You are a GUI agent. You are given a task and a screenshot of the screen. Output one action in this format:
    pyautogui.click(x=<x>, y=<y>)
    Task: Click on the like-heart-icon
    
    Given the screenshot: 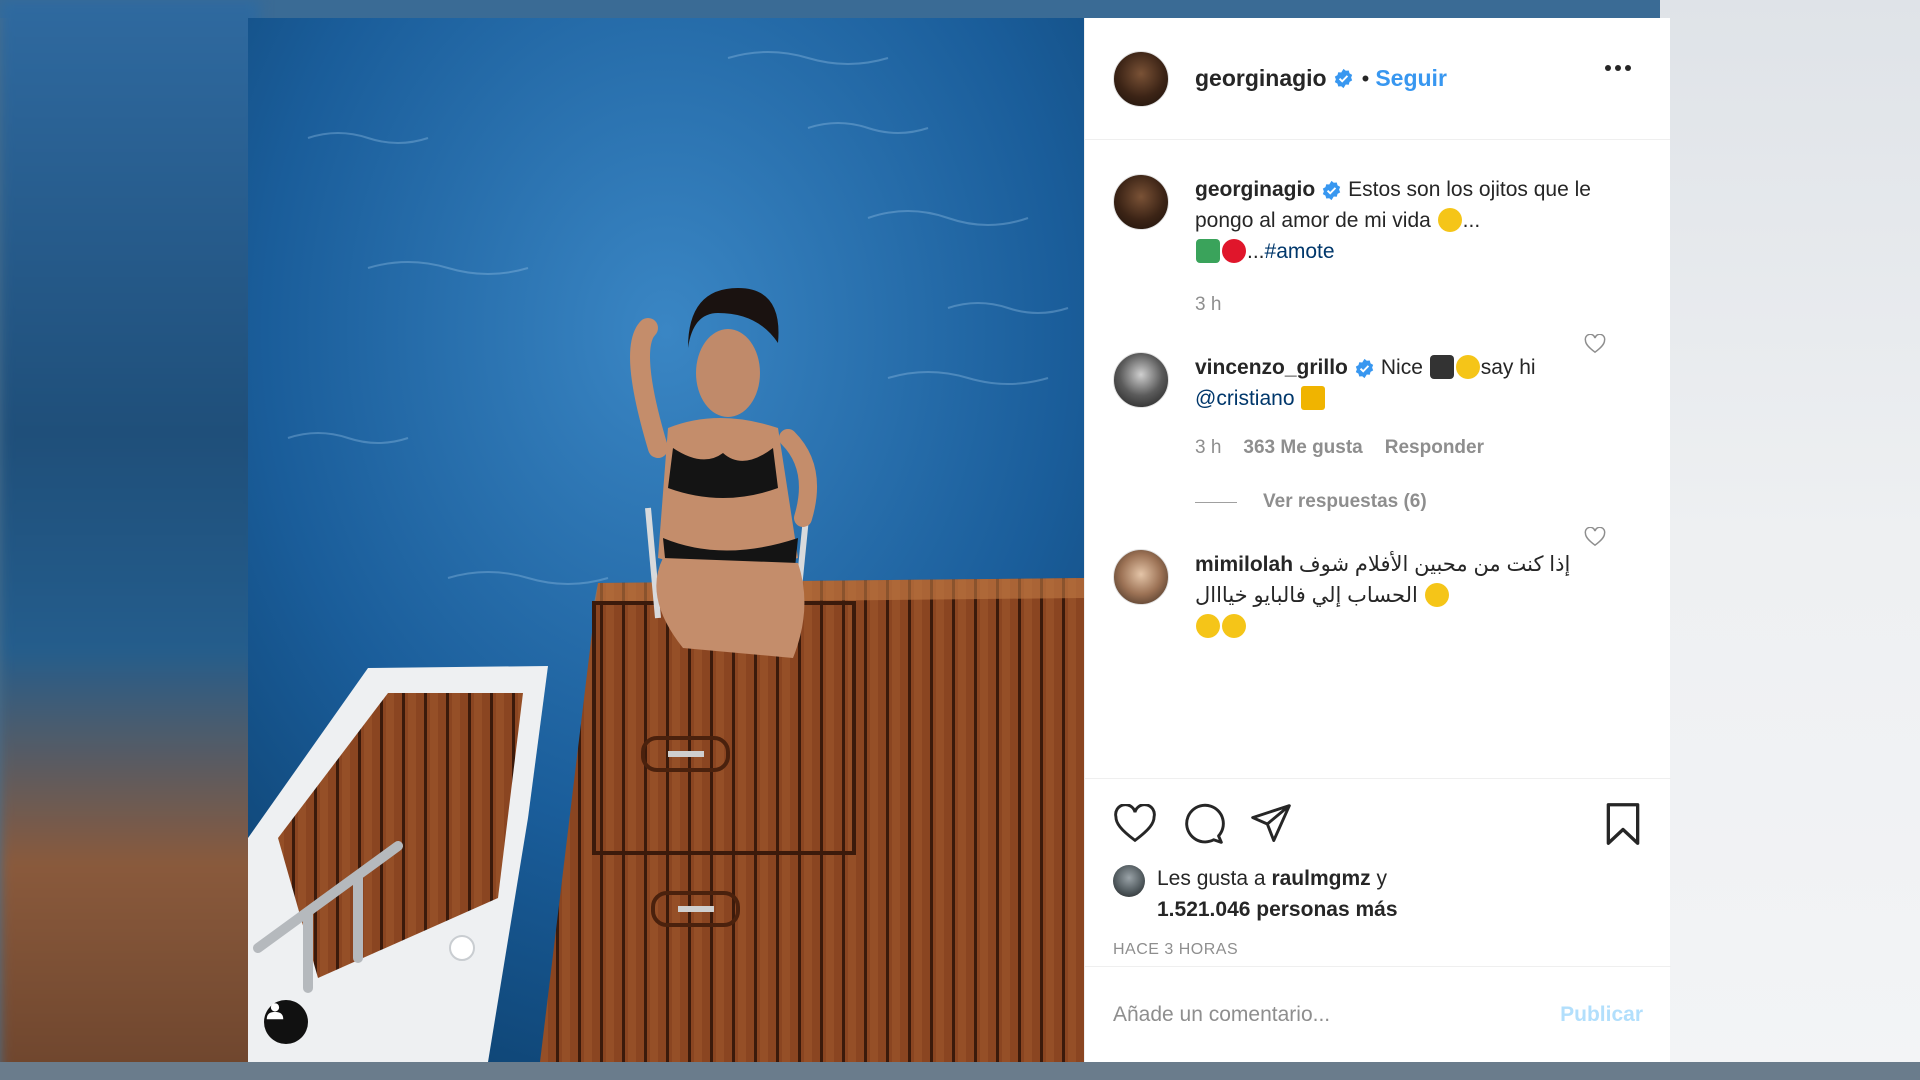 What is the action you would take?
    pyautogui.click(x=1135, y=824)
    